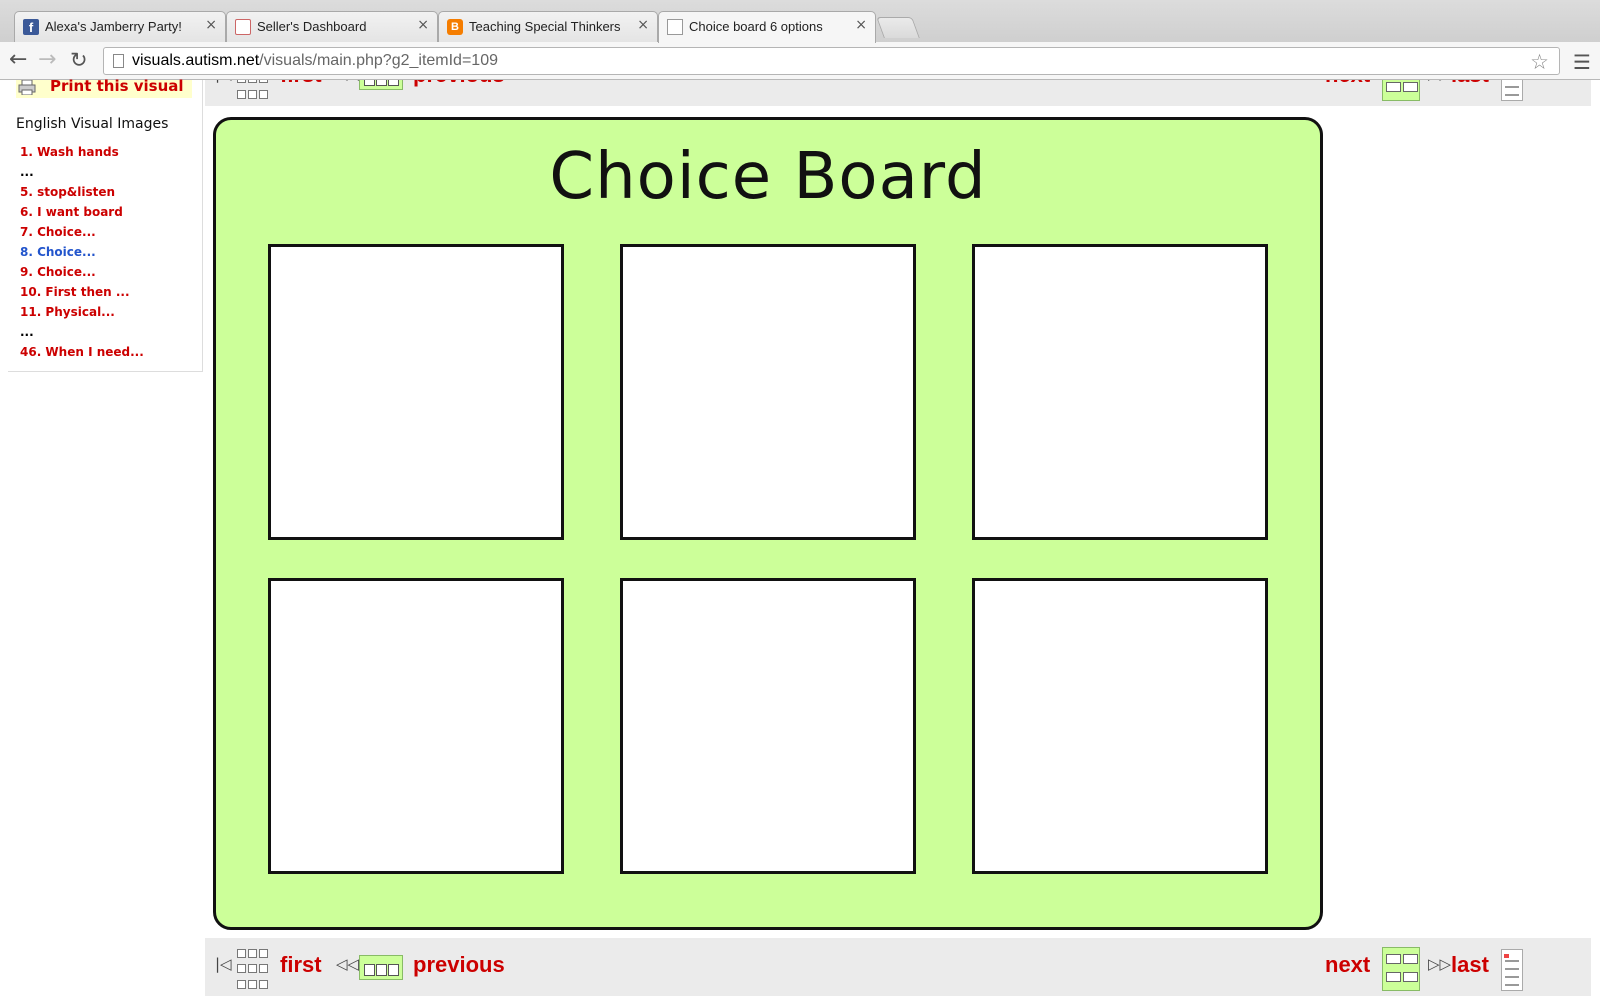 The width and height of the screenshot is (1600, 1000). I want to click on print-visual-link: Print this visual, so click(104, 87).